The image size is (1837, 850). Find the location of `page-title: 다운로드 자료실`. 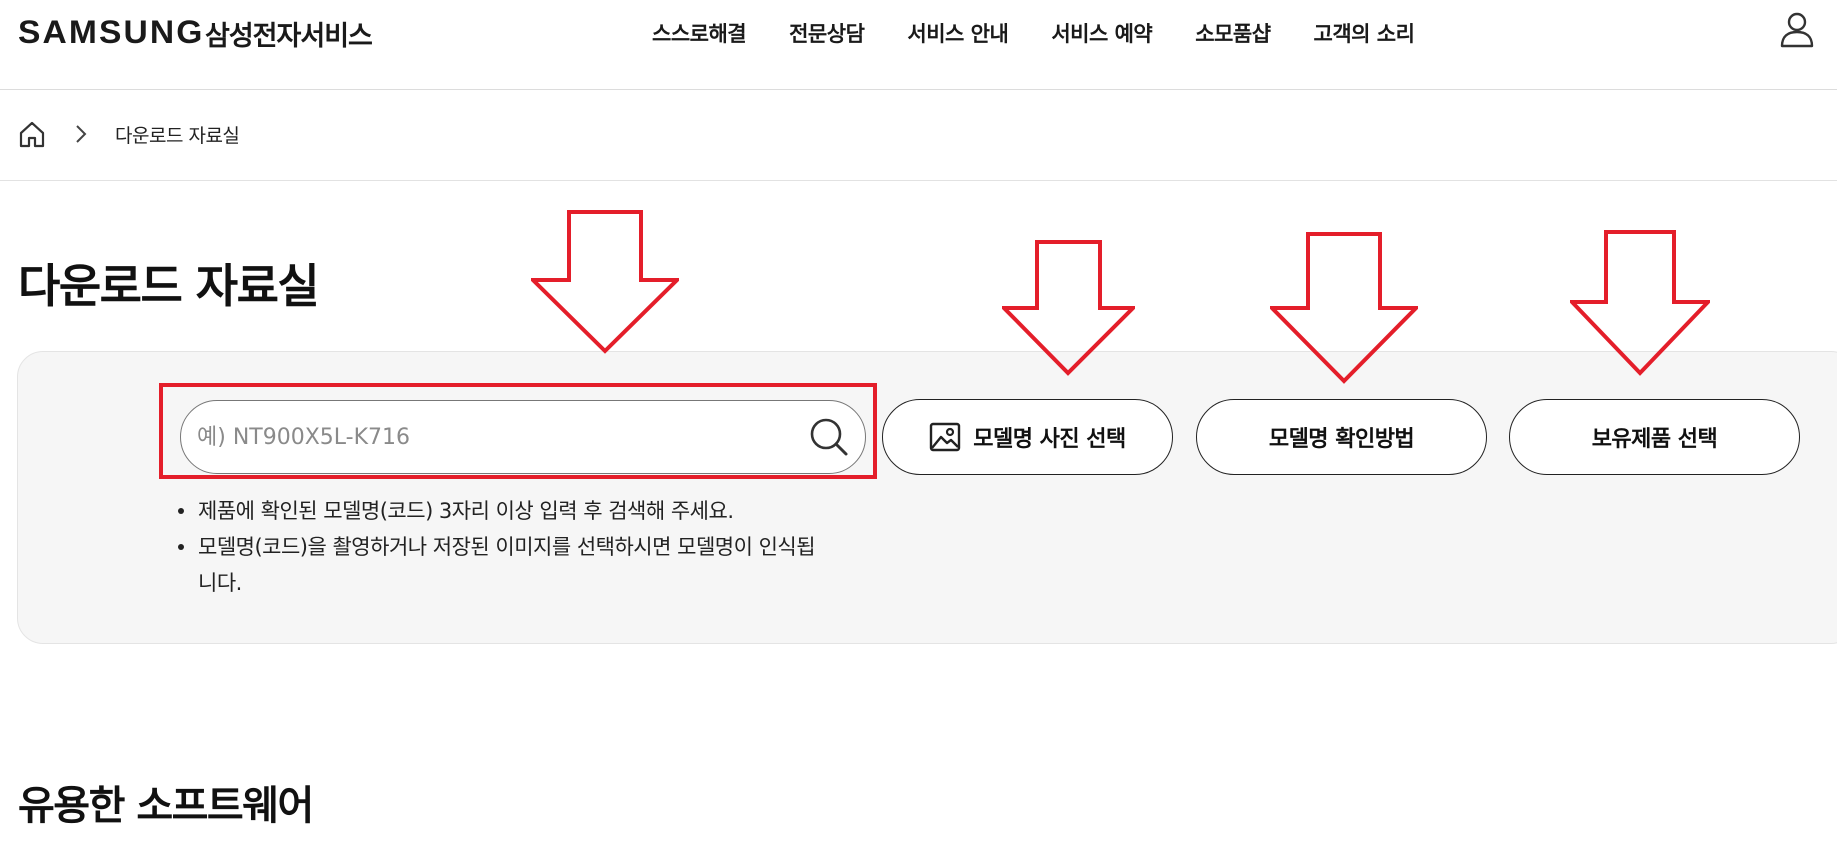

page-title: 다운로드 자료실 is located at coordinates (169, 286).